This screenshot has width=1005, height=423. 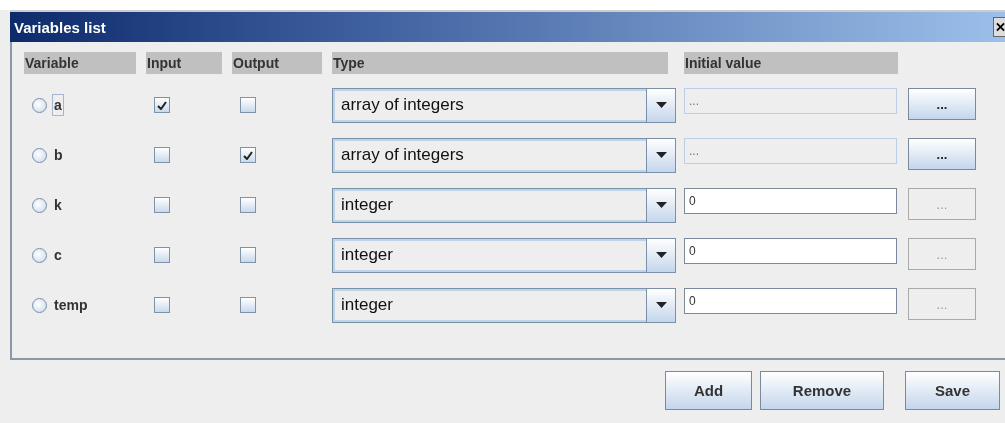 I want to click on action-button: Save, so click(x=952, y=390).